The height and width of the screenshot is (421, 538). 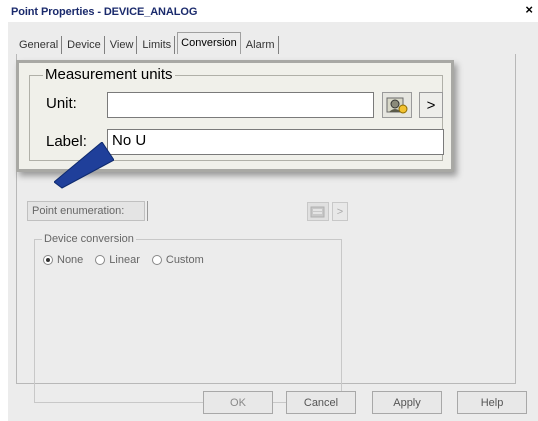 What do you see at coordinates (84, 165) in the screenshot?
I see `pointer-arrow-icon` at bounding box center [84, 165].